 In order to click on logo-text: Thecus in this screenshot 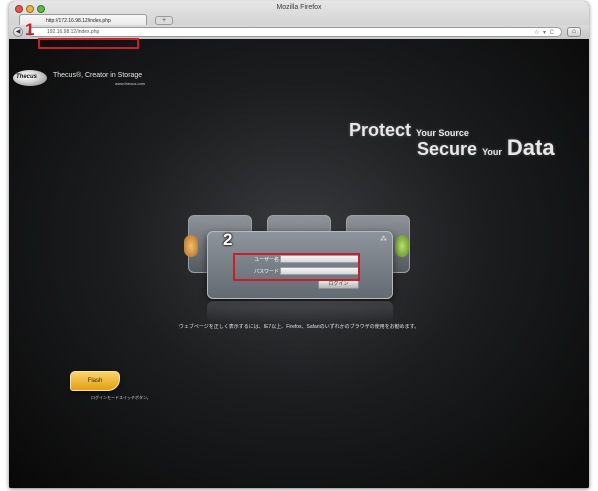, I will do `click(27, 77)`.